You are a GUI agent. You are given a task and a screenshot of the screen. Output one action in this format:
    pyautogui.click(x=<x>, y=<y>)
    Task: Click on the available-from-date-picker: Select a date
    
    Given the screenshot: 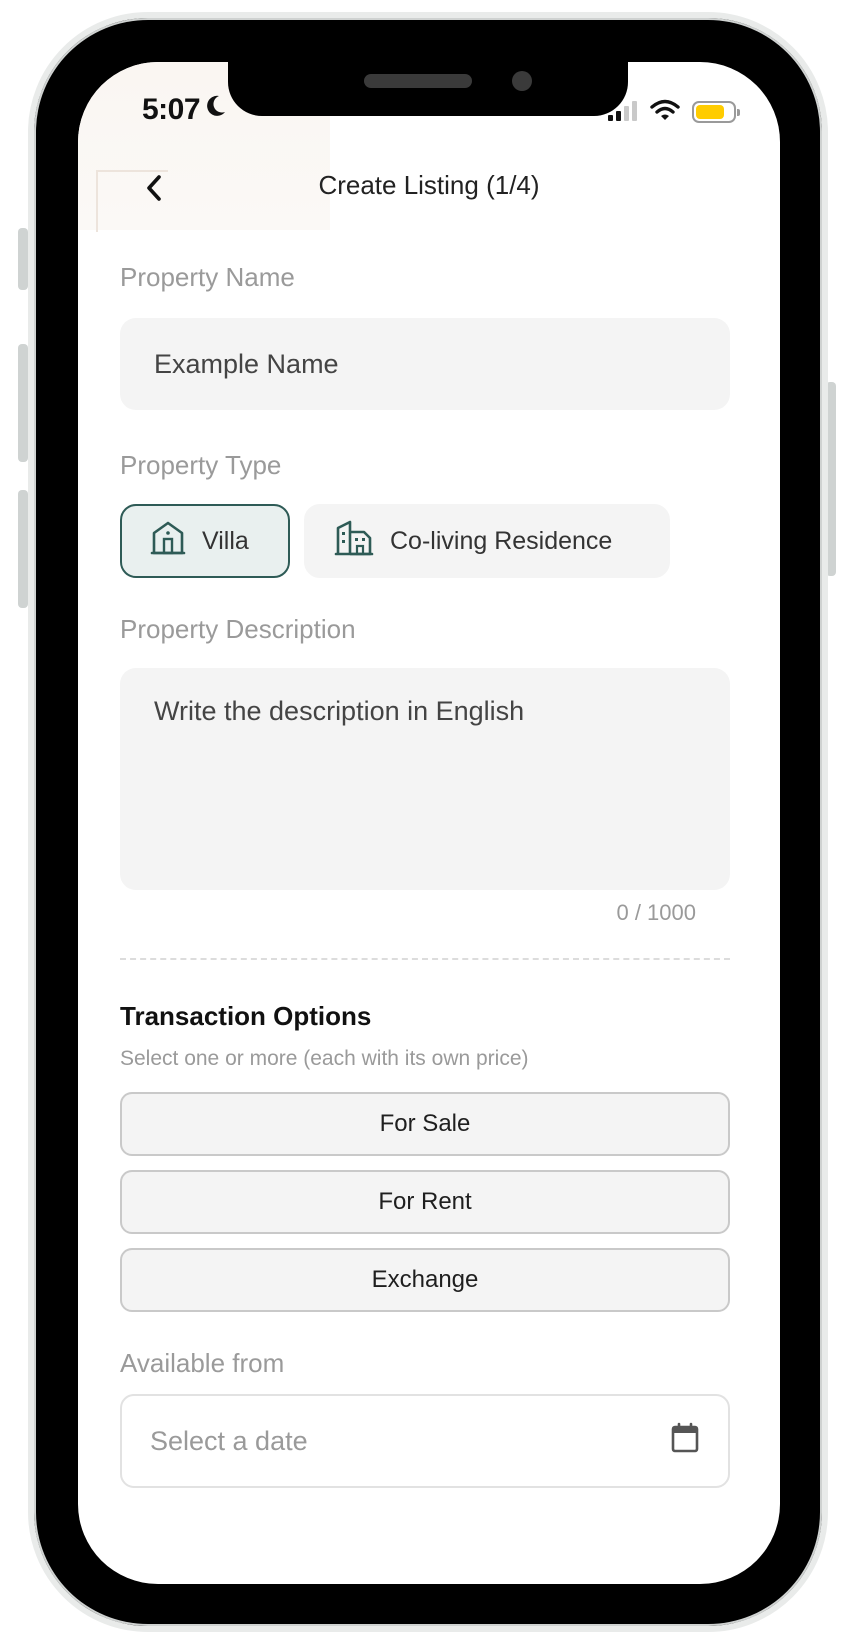 What is the action you would take?
    pyautogui.click(x=425, y=1441)
    